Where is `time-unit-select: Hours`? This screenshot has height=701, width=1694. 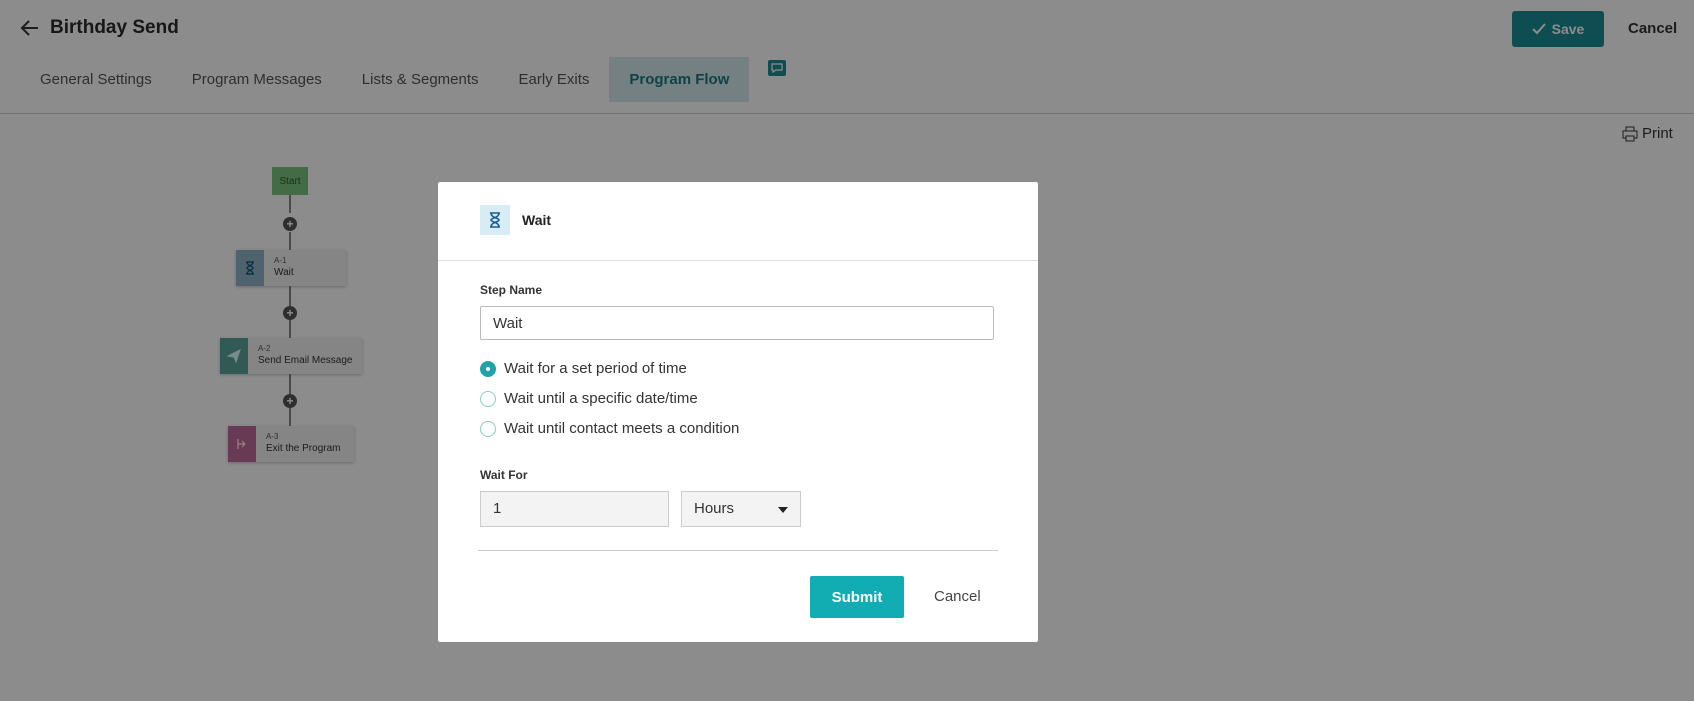
time-unit-select: Hours is located at coordinates (741, 509).